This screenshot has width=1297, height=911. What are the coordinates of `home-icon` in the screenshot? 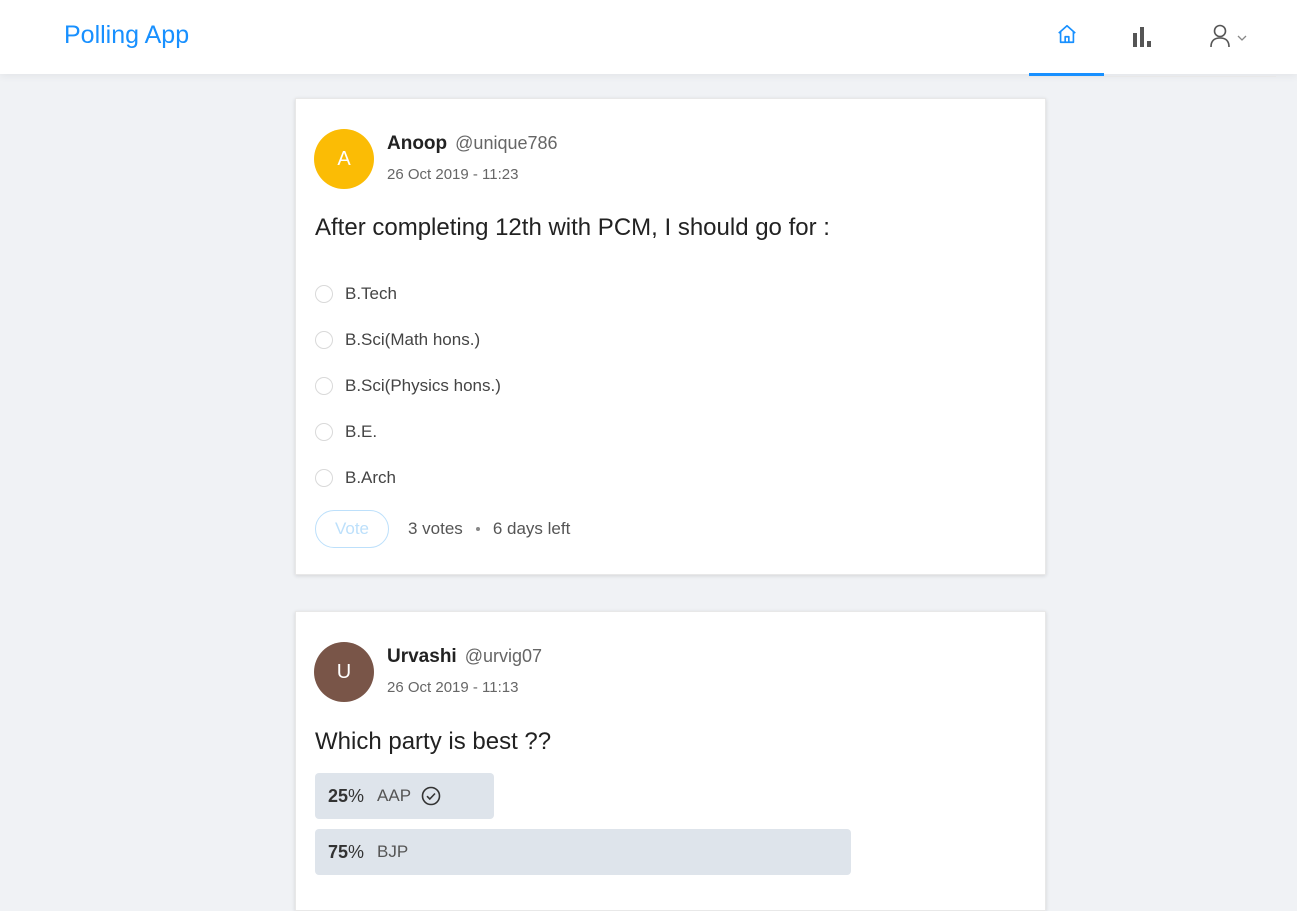 It's located at (1067, 36).